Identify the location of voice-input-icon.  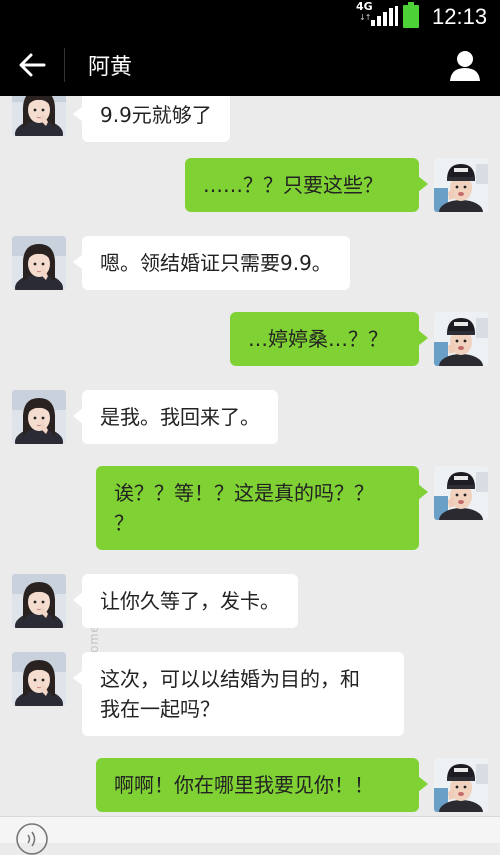
(32, 839).